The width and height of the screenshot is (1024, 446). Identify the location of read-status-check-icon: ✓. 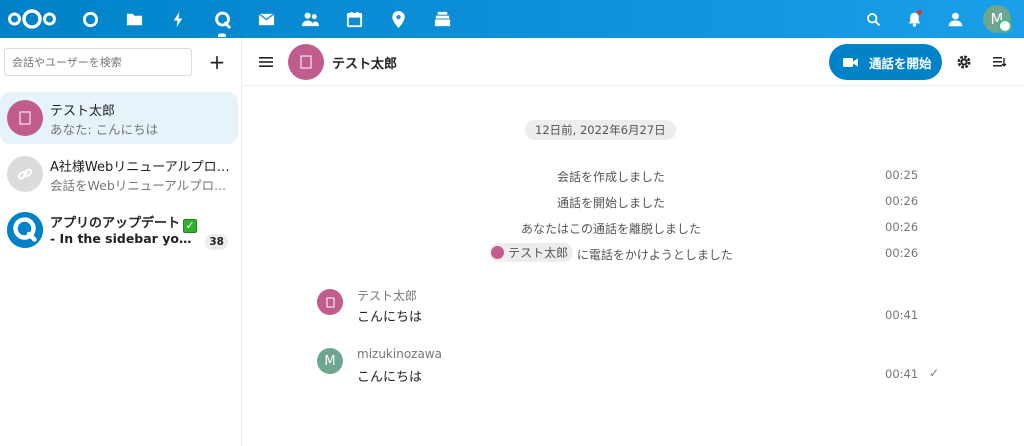
(934, 373).